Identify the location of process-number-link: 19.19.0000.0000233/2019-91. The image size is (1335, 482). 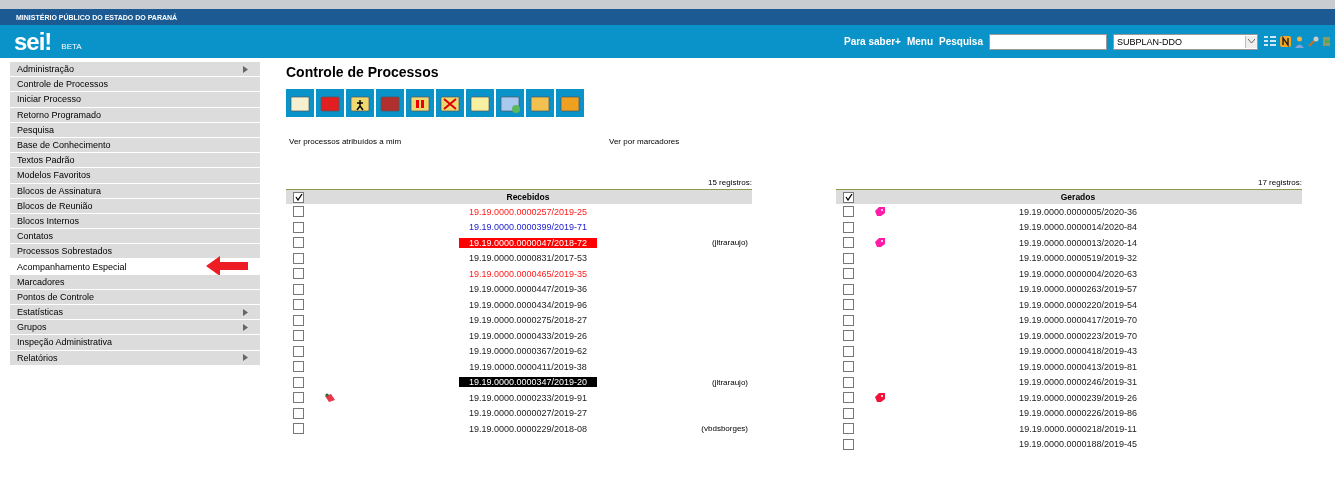
(528, 397).